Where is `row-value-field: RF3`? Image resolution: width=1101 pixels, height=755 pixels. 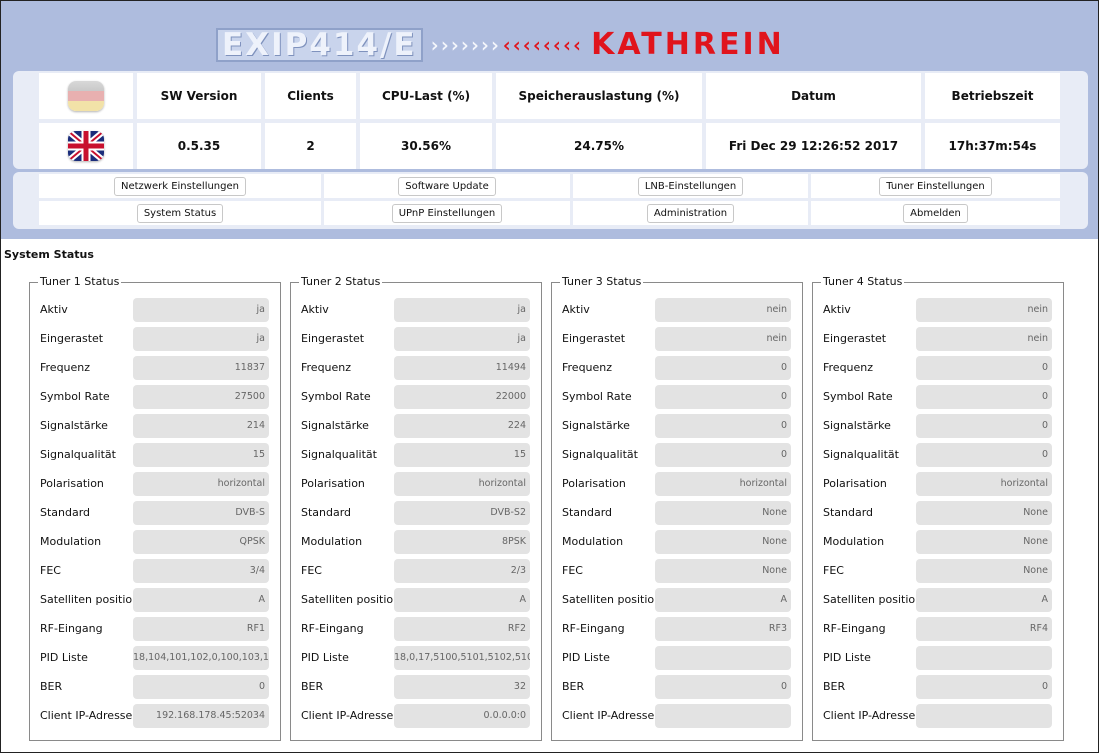 row-value-field: RF3 is located at coordinates (723, 629).